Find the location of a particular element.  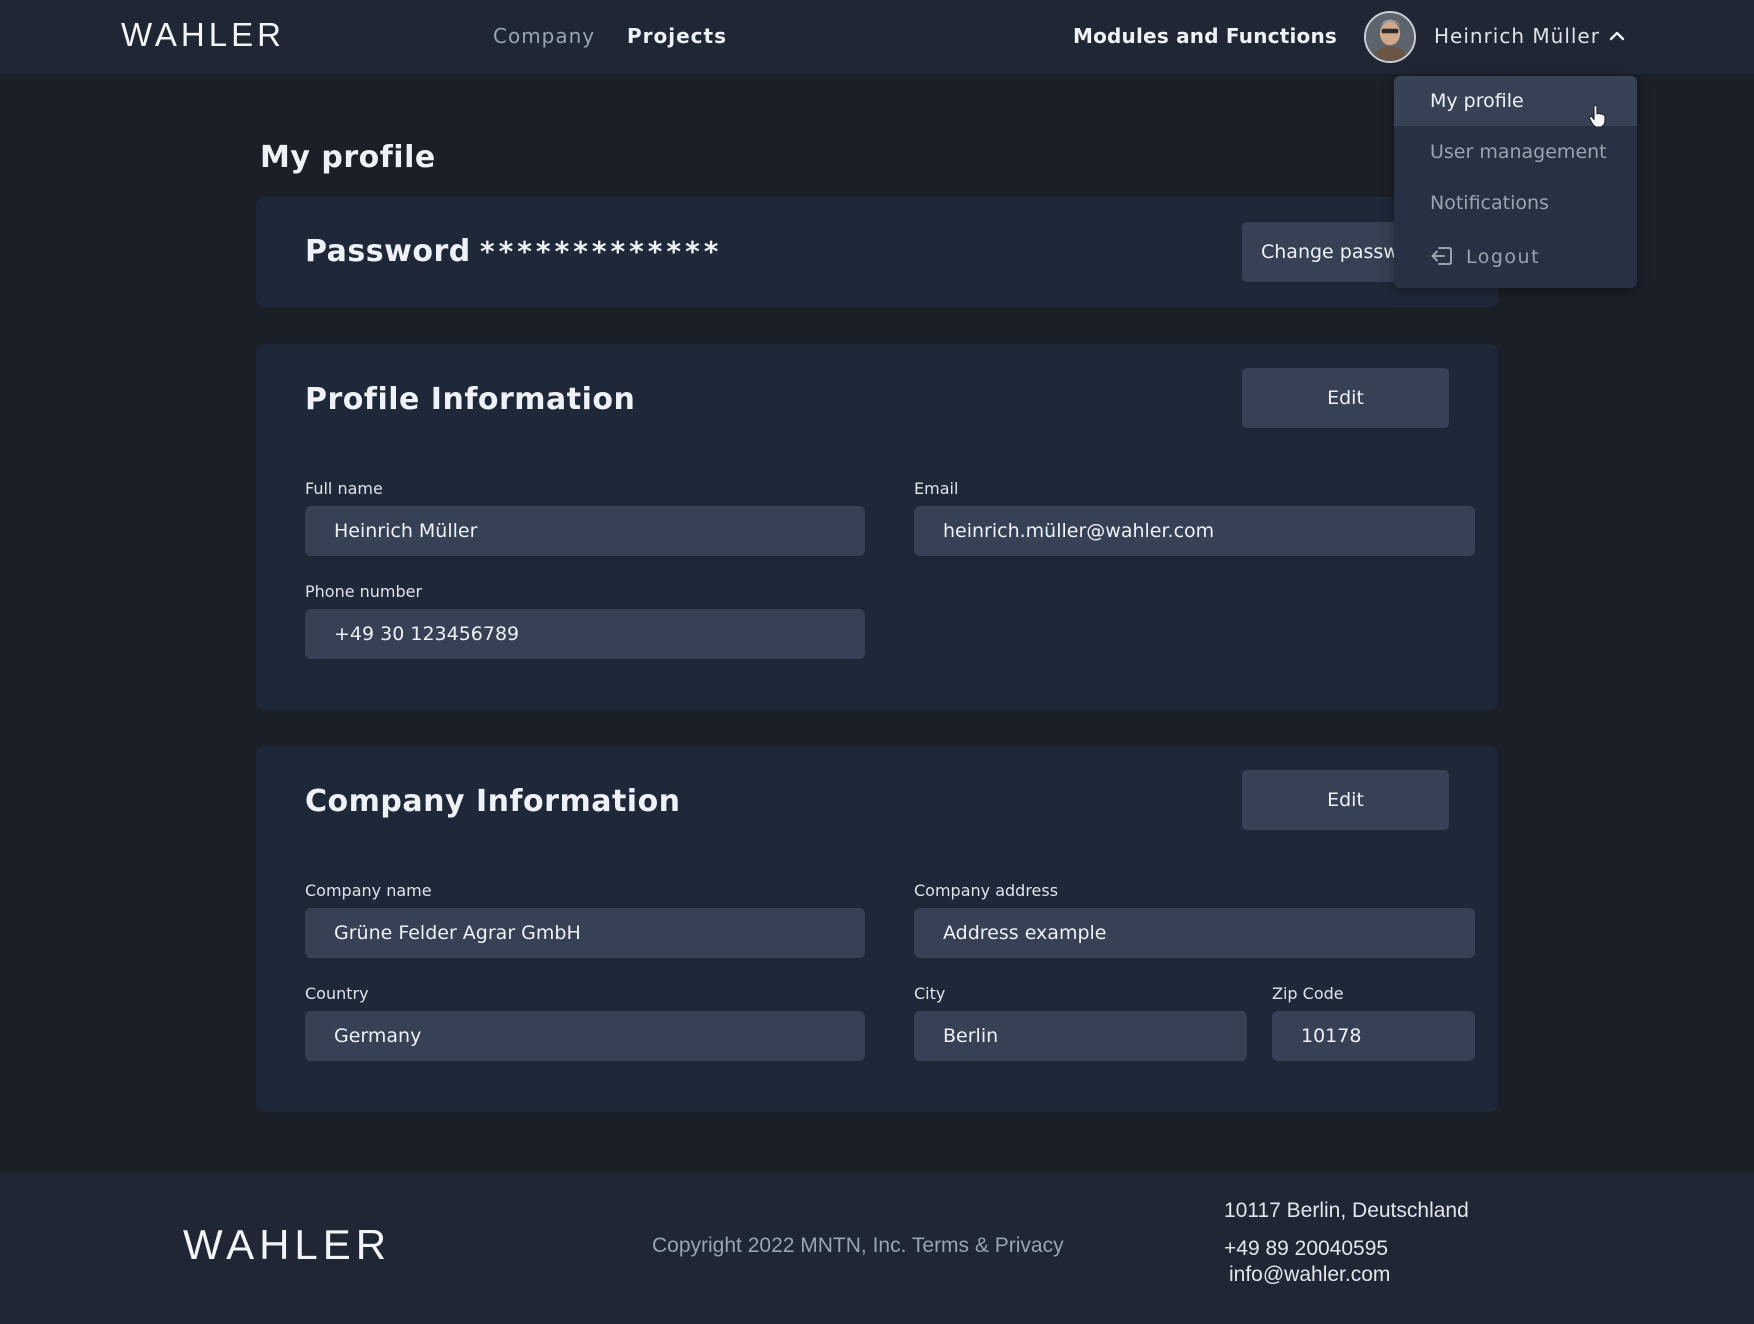

zip-code-field: 10178 is located at coordinates (1373, 1036).